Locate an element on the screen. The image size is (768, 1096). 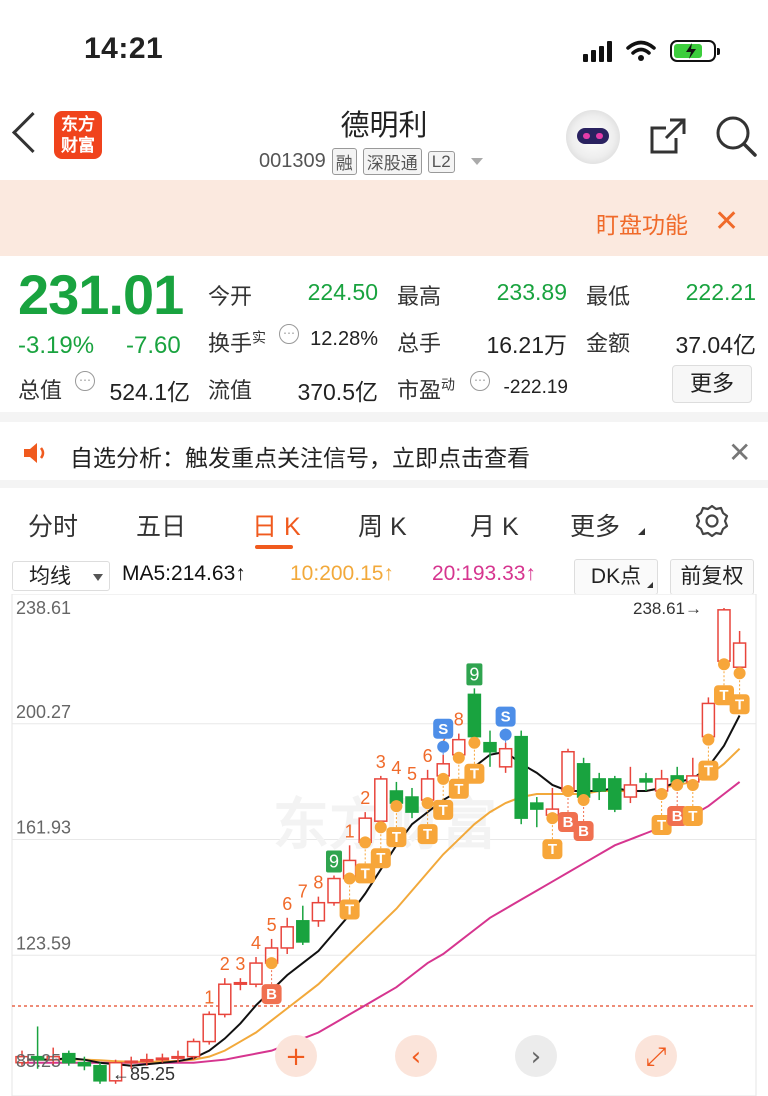
change-amount: -7.60 is located at coordinates (153, 345).